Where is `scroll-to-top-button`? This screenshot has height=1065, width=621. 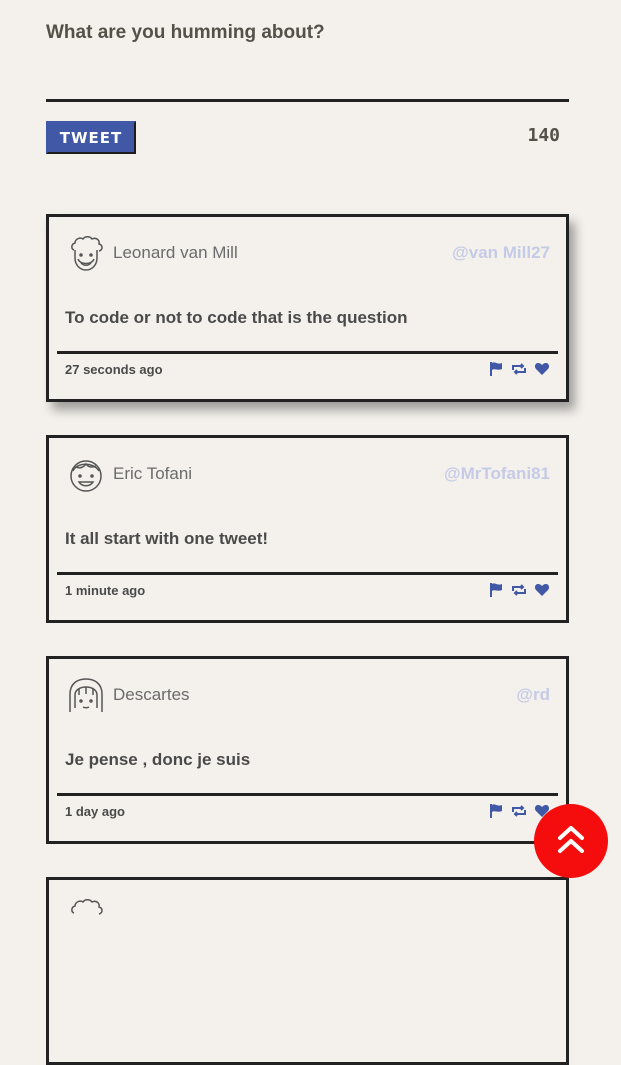
scroll-to-top-button is located at coordinates (571, 841).